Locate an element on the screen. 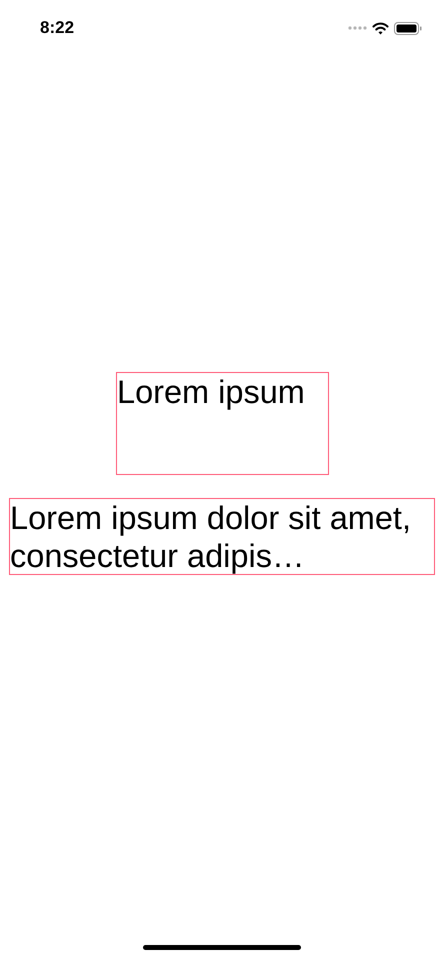 Image resolution: width=444 pixels, height=960 pixels. label-text: Lorem ipsum is located at coordinates (211, 392).